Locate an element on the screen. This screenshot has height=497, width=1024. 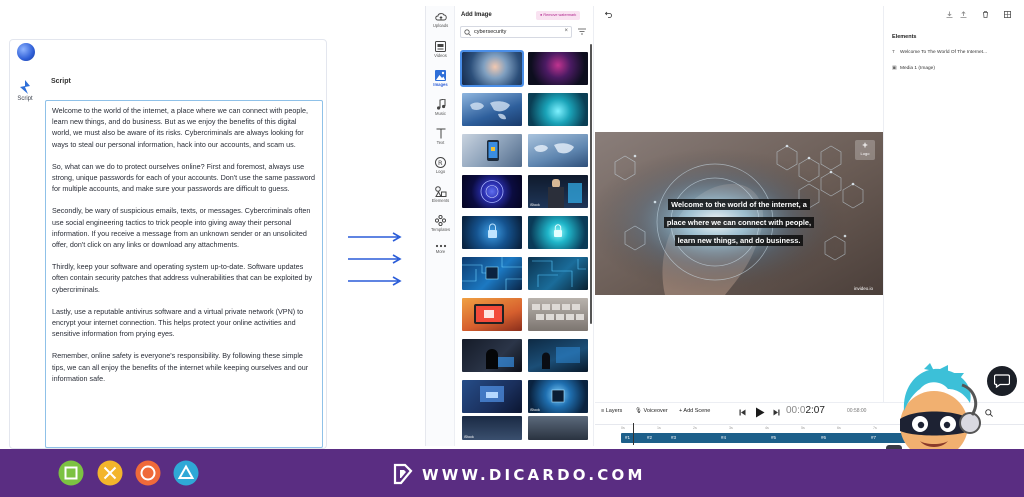
ruler-label: 5s is located at coordinates (803, 428).